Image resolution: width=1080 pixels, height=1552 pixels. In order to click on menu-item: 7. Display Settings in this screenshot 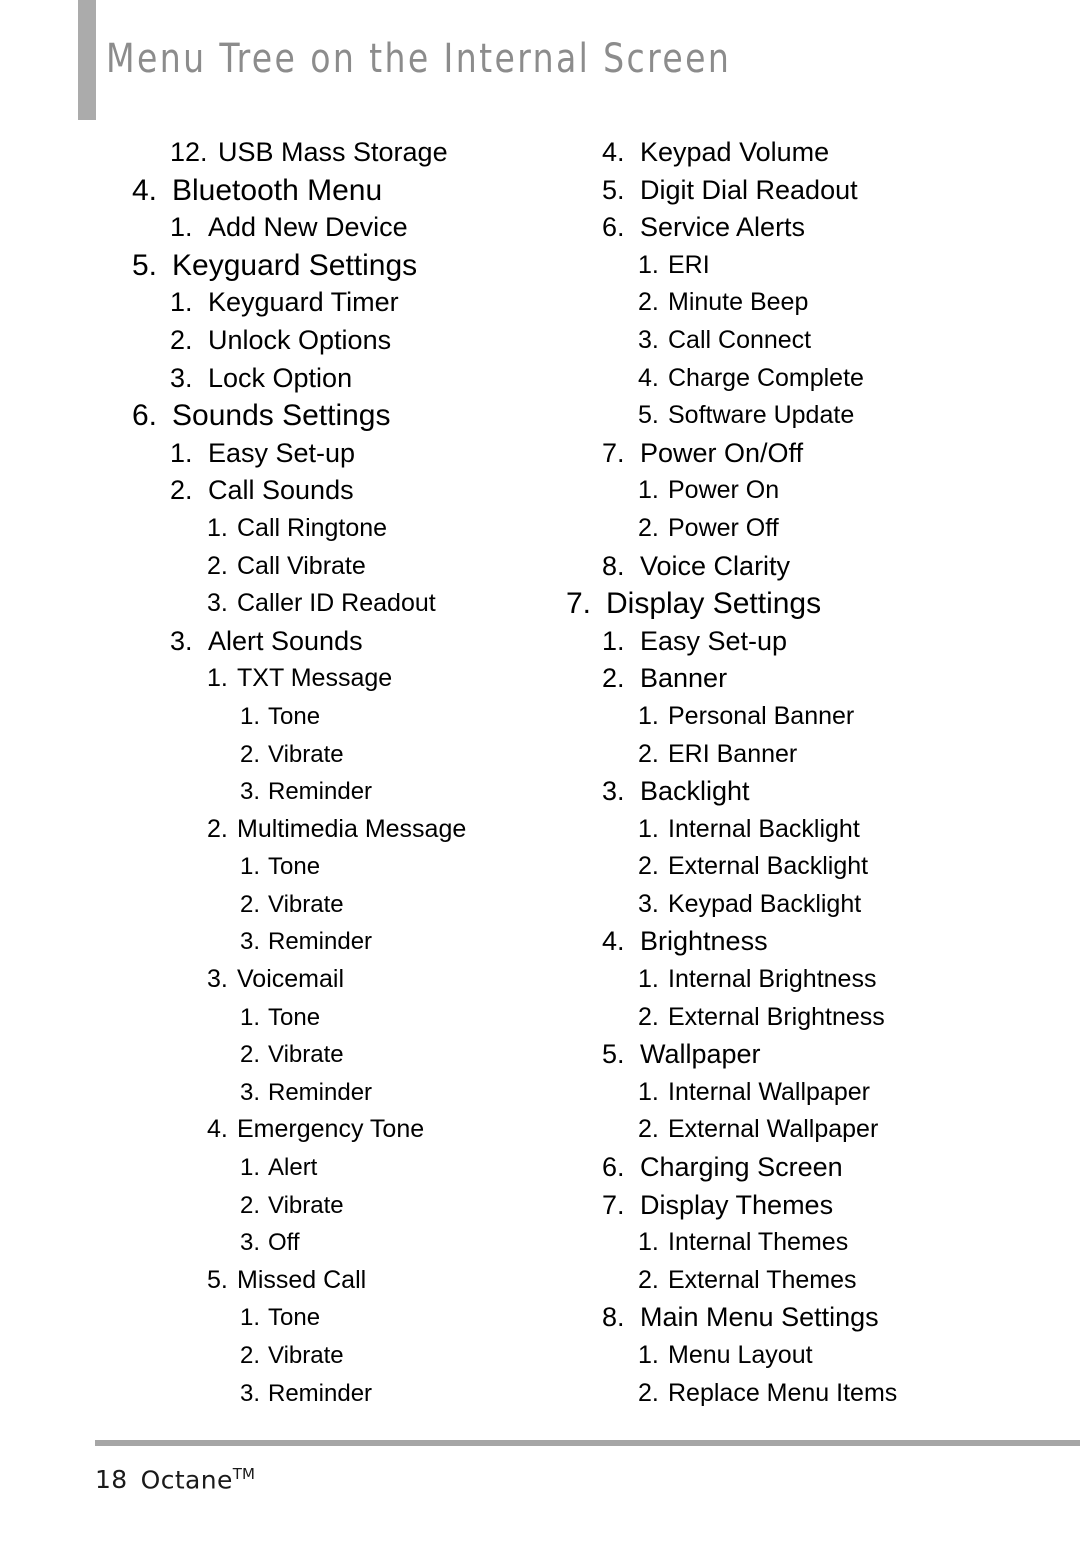, I will do `click(795, 604)`.